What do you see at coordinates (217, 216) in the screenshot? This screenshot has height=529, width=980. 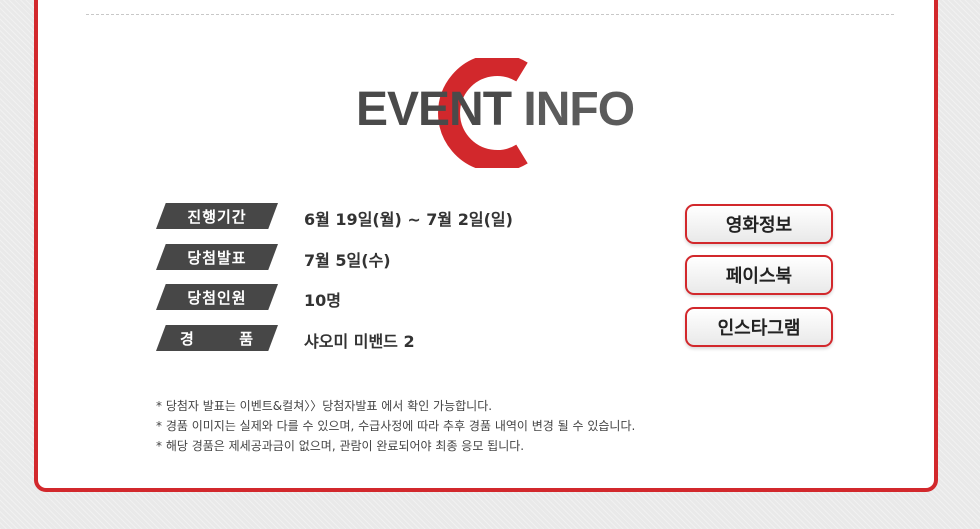 I see `period-label: 진행기간` at bounding box center [217, 216].